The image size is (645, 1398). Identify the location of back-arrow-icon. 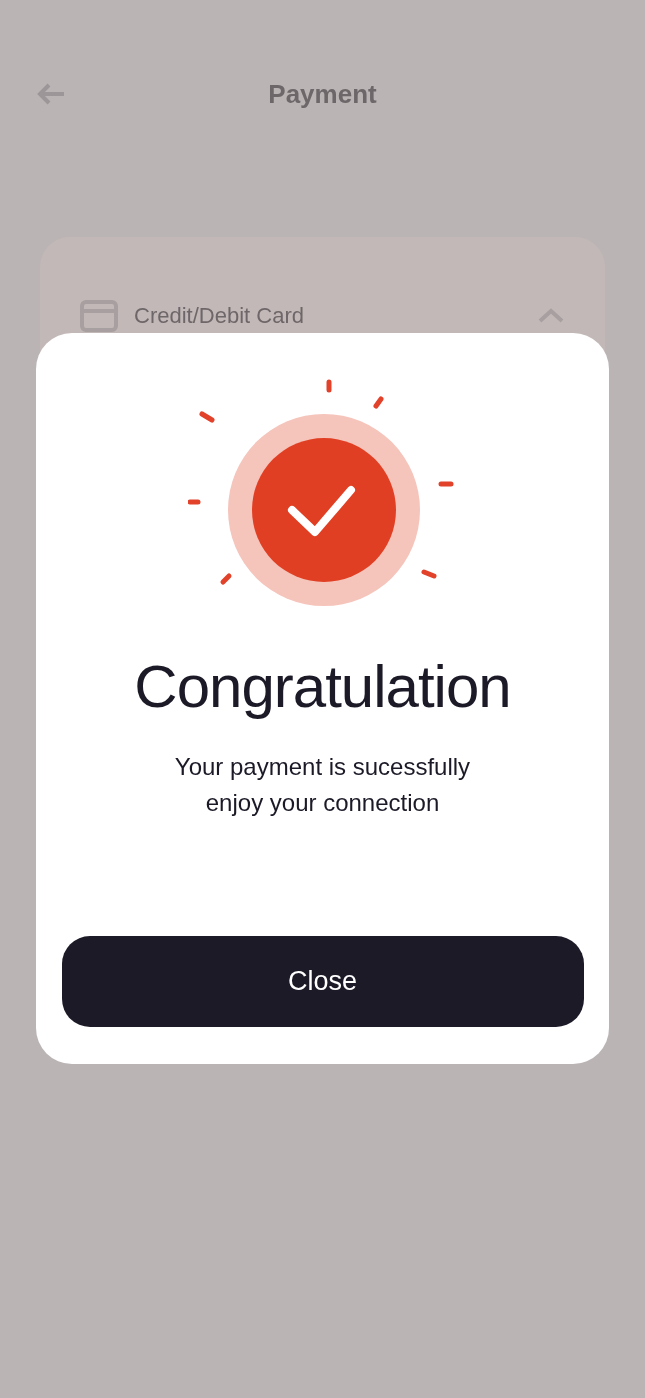
(51, 94).